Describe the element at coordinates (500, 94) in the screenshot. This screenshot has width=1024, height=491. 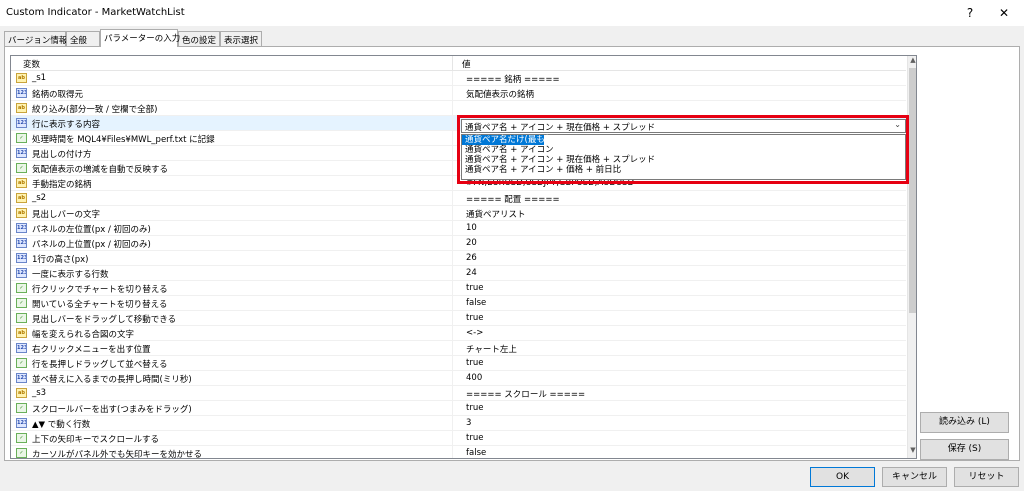
I see `parameter-value: 気配値表示の銘柄` at that location.